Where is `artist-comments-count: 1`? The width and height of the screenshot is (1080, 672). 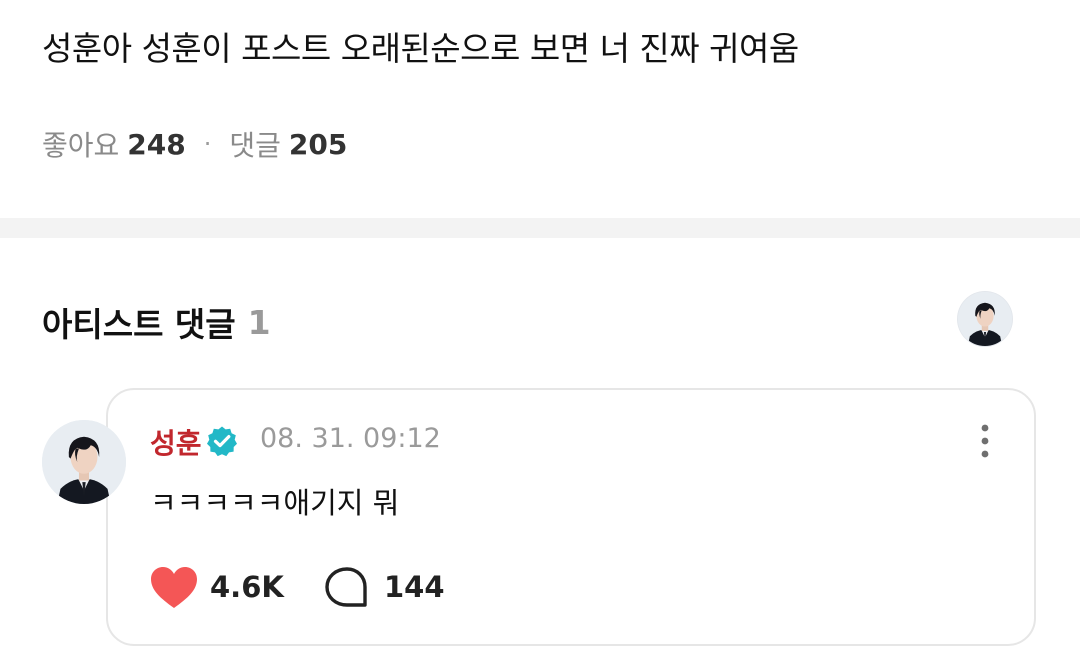
artist-comments-count: 1 is located at coordinates (259, 322).